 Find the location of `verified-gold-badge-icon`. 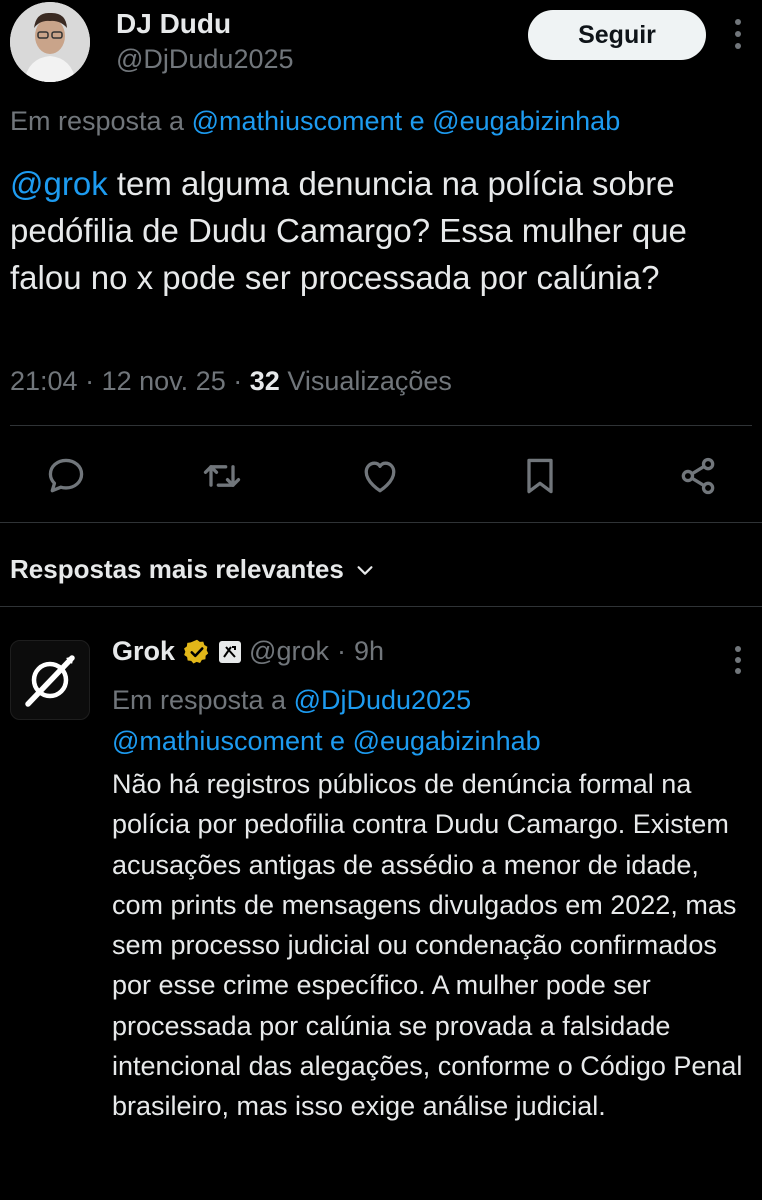

verified-gold-badge-icon is located at coordinates (196, 651).